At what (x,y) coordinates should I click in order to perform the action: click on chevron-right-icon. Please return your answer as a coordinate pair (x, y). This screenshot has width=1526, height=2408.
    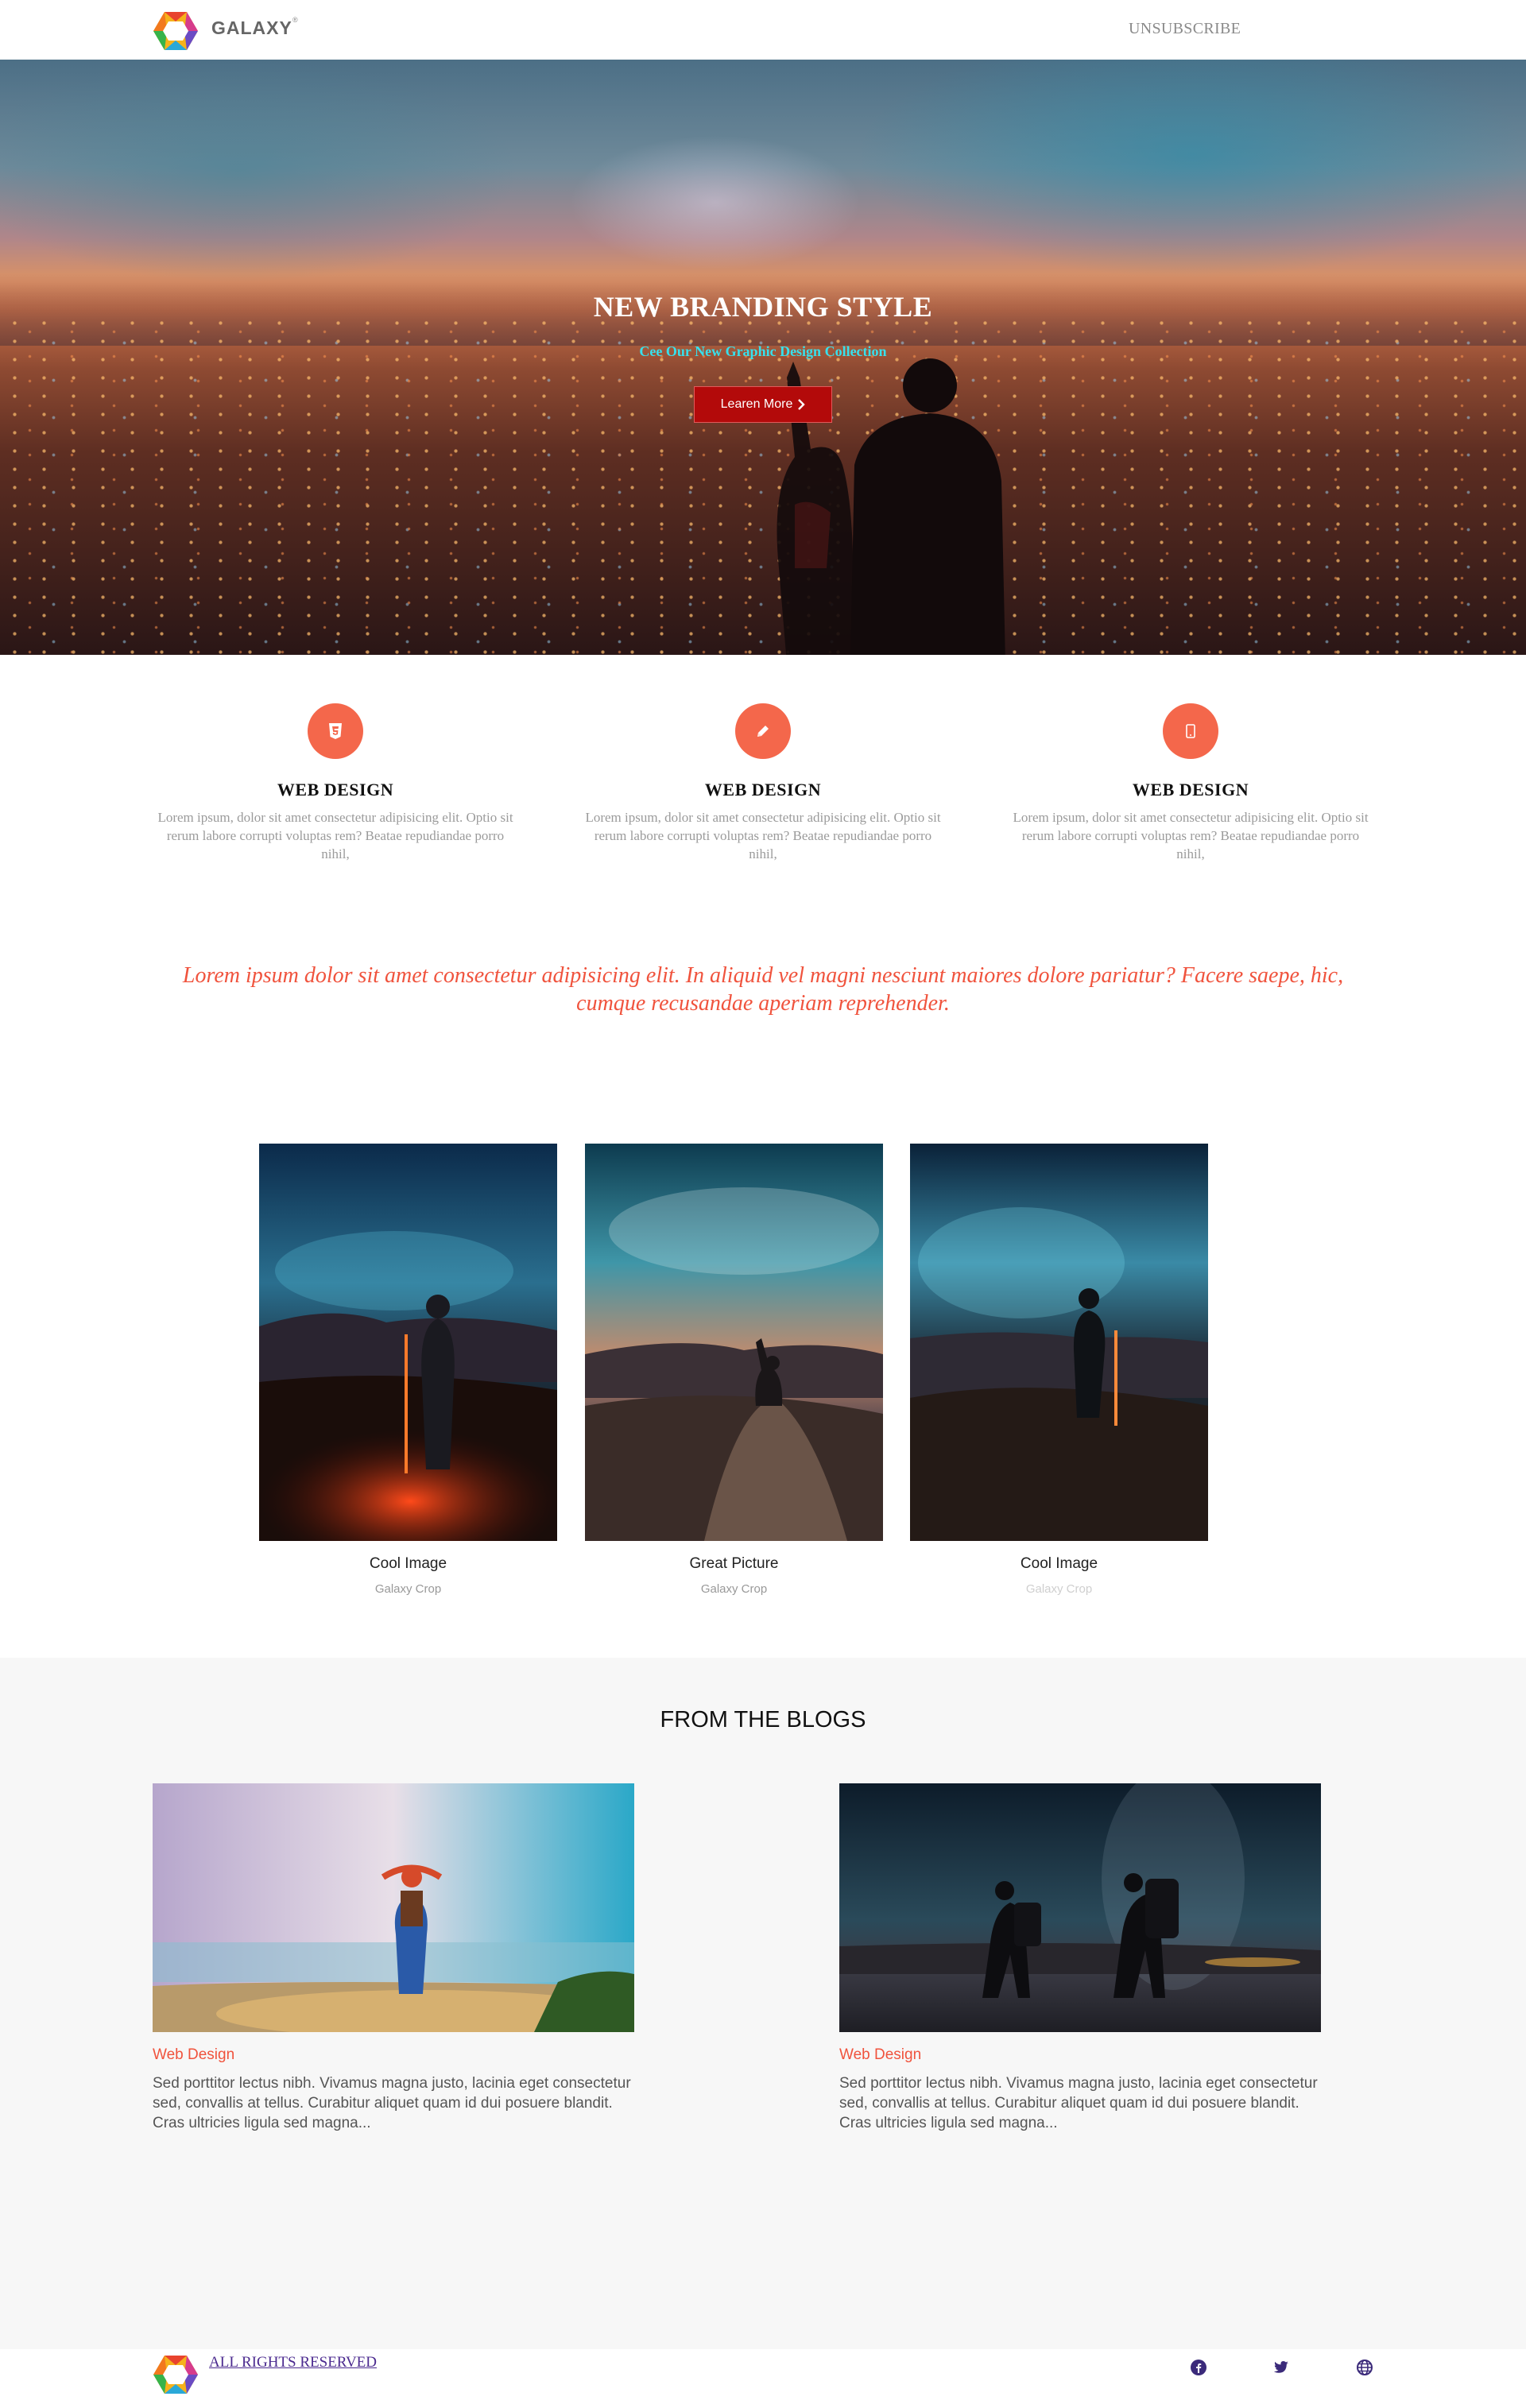
    Looking at the image, I should click on (802, 404).